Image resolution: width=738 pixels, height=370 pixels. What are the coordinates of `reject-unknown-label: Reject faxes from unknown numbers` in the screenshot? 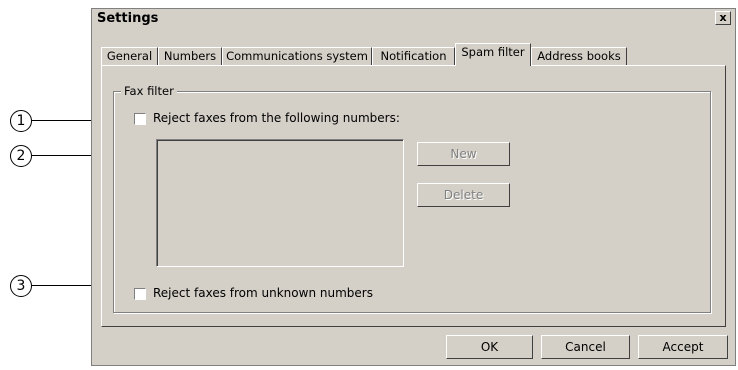 It's located at (263, 293).